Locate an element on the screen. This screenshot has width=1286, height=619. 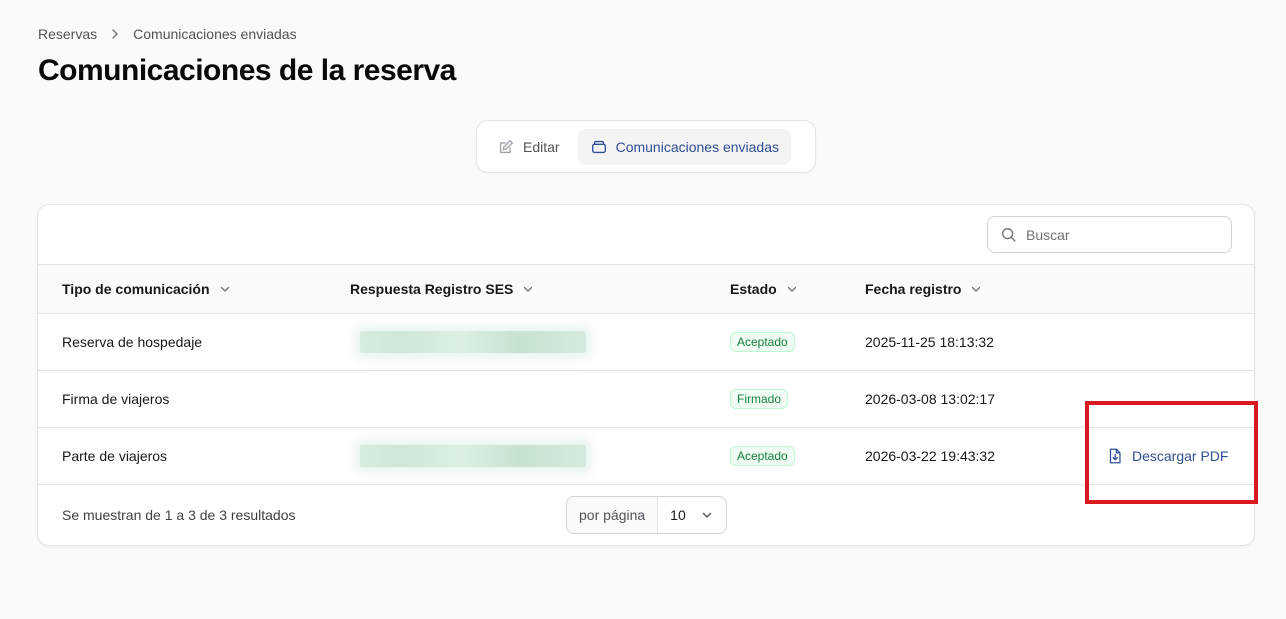
column-header-tipo: Tipo de comunicación is located at coordinates (147, 289).